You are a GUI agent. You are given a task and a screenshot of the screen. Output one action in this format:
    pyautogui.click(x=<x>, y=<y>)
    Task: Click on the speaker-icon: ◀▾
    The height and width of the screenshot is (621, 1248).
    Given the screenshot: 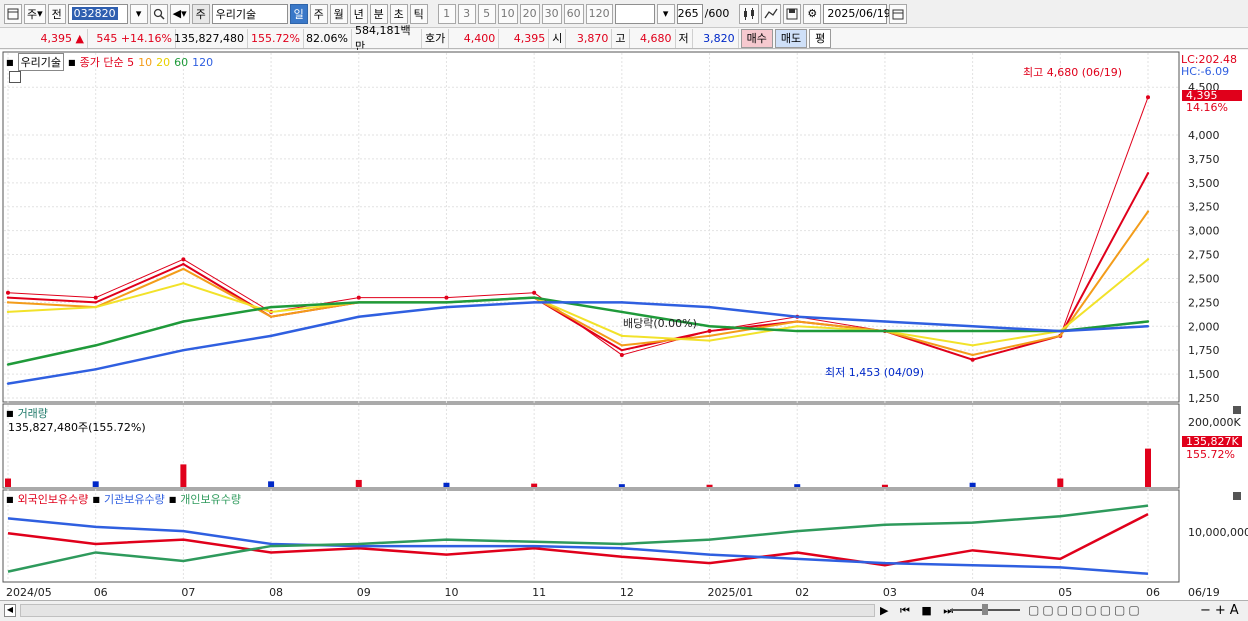 What is the action you would take?
    pyautogui.click(x=179, y=13)
    